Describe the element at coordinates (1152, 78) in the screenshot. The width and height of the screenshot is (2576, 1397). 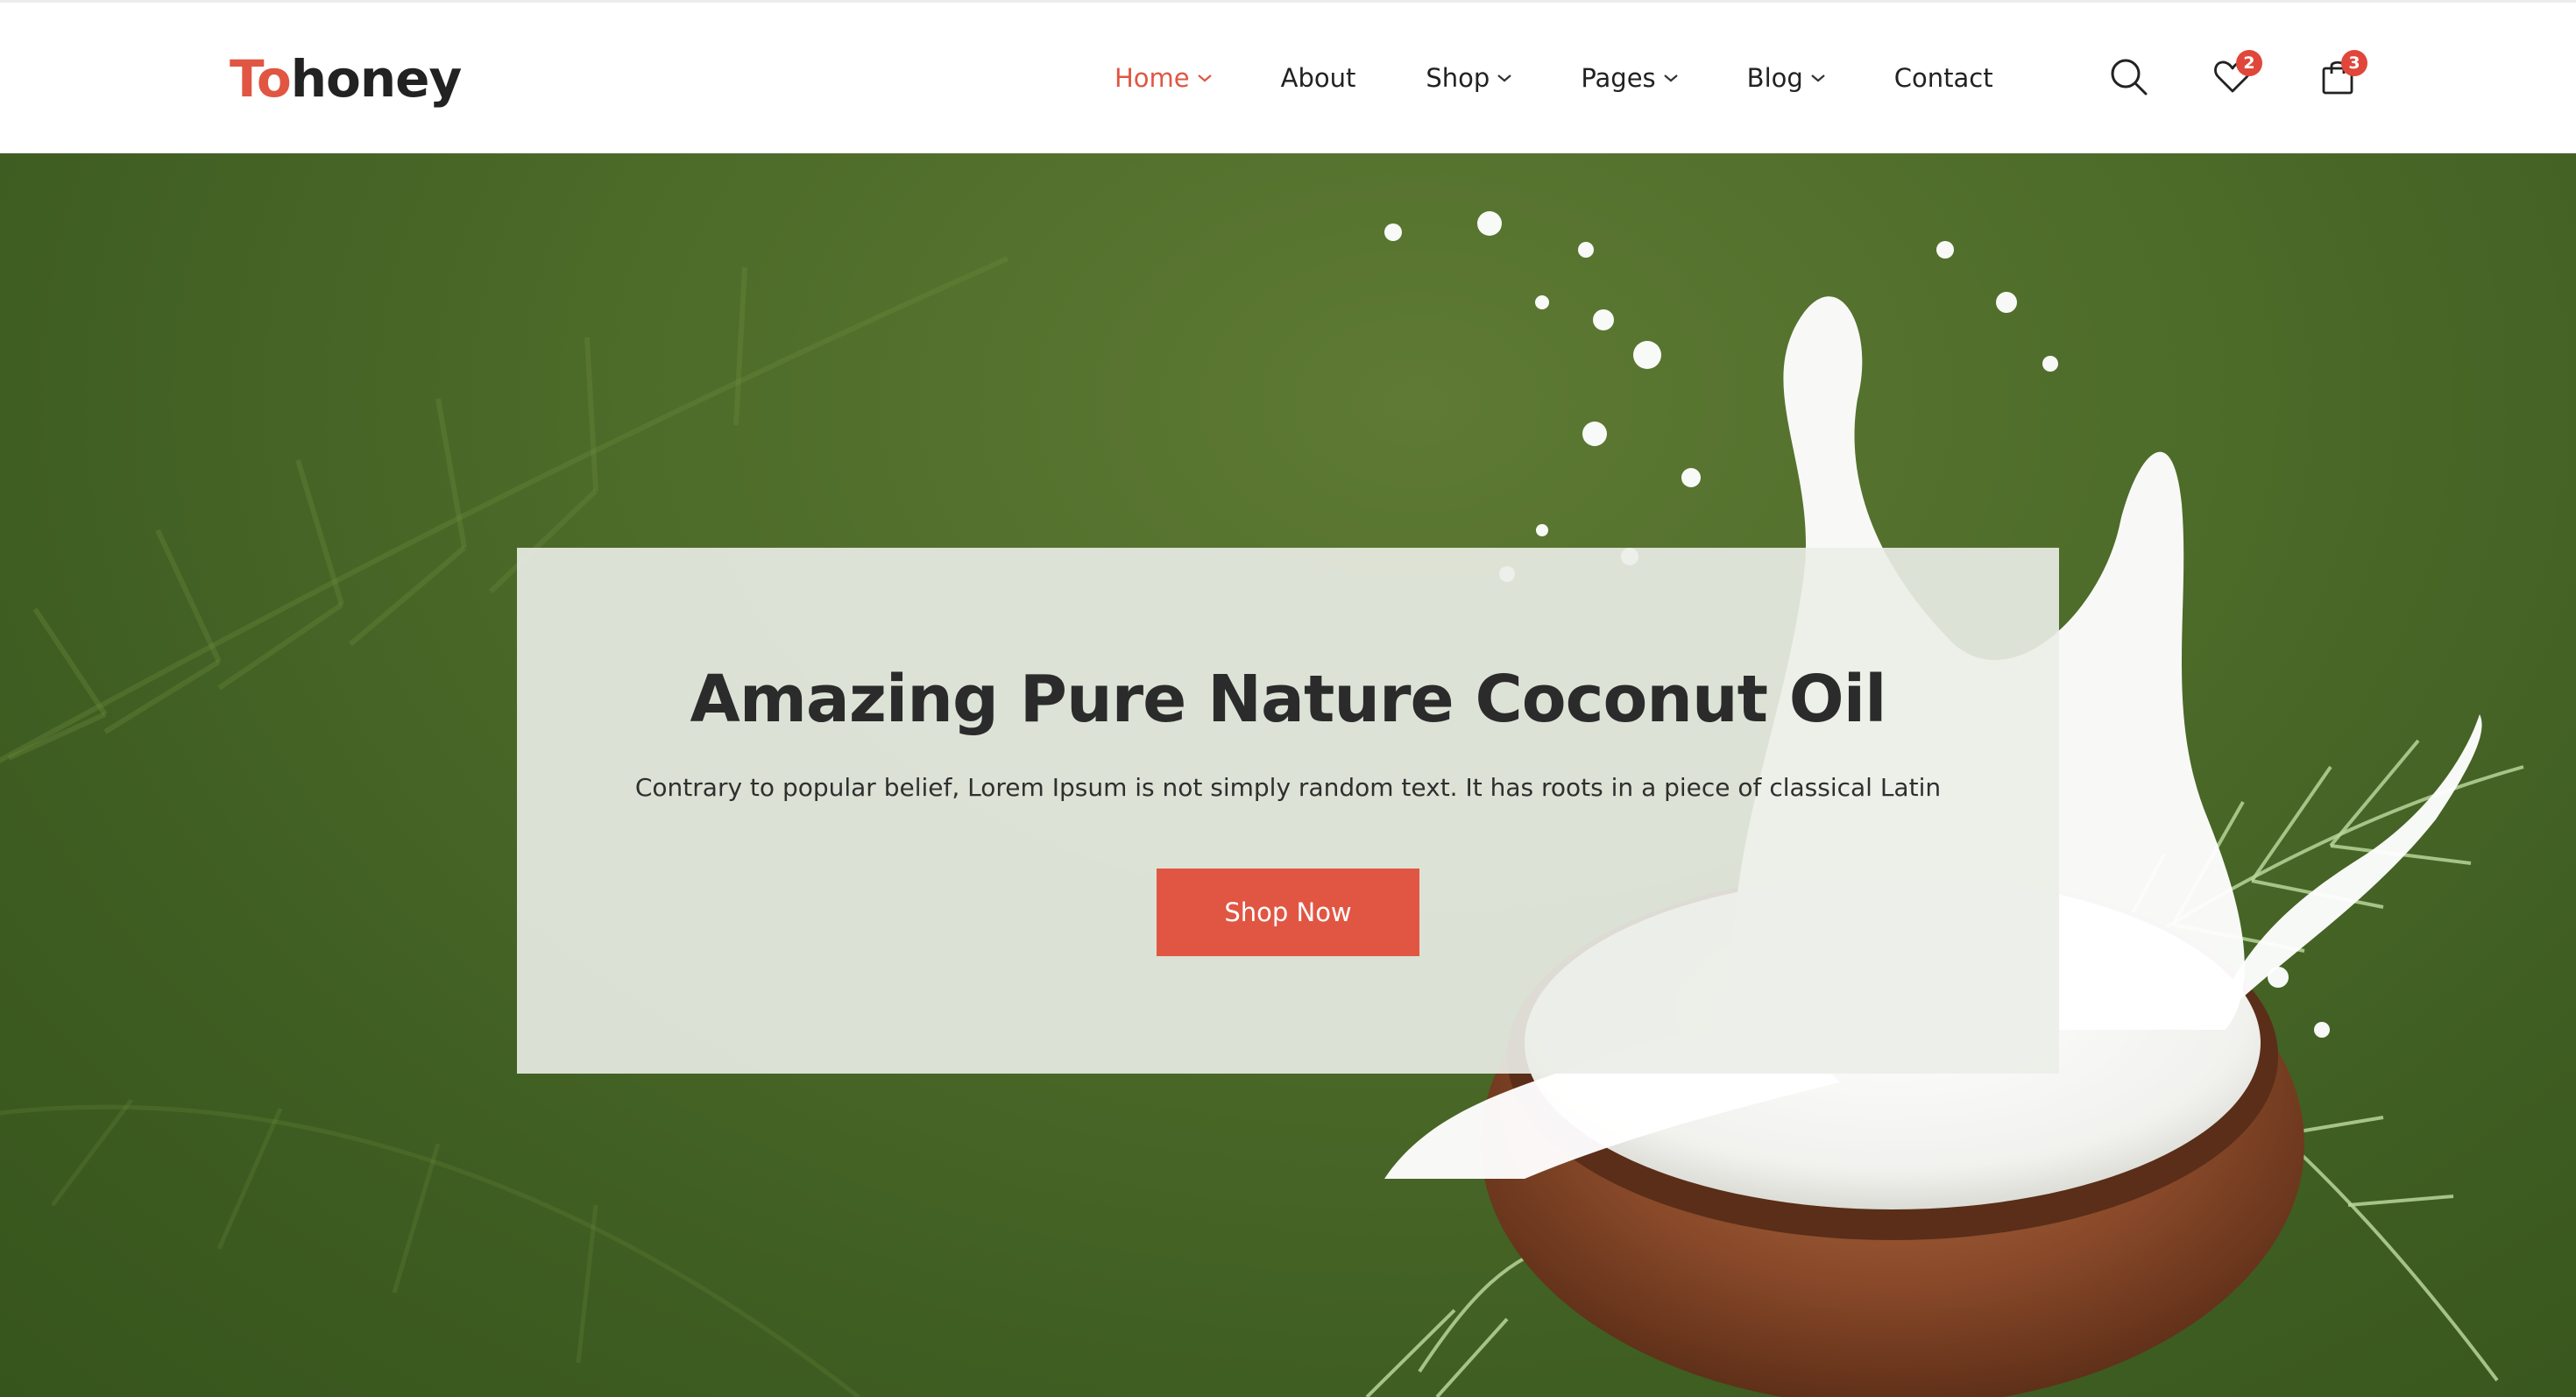
I see `nav-label: Home` at that location.